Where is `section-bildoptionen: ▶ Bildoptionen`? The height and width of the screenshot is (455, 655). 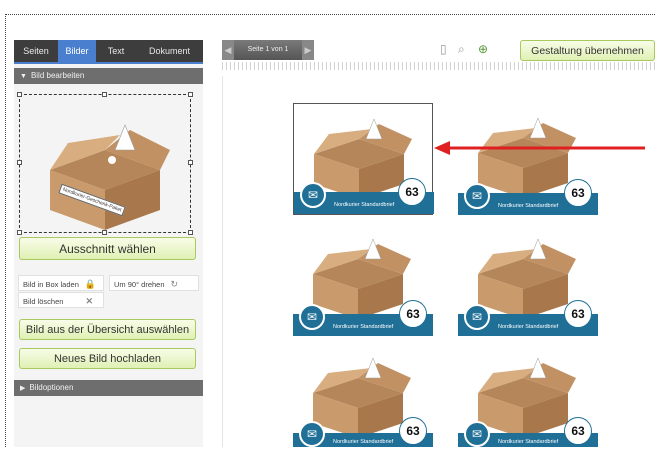 section-bildoptionen: ▶ Bildoptionen is located at coordinates (108, 388).